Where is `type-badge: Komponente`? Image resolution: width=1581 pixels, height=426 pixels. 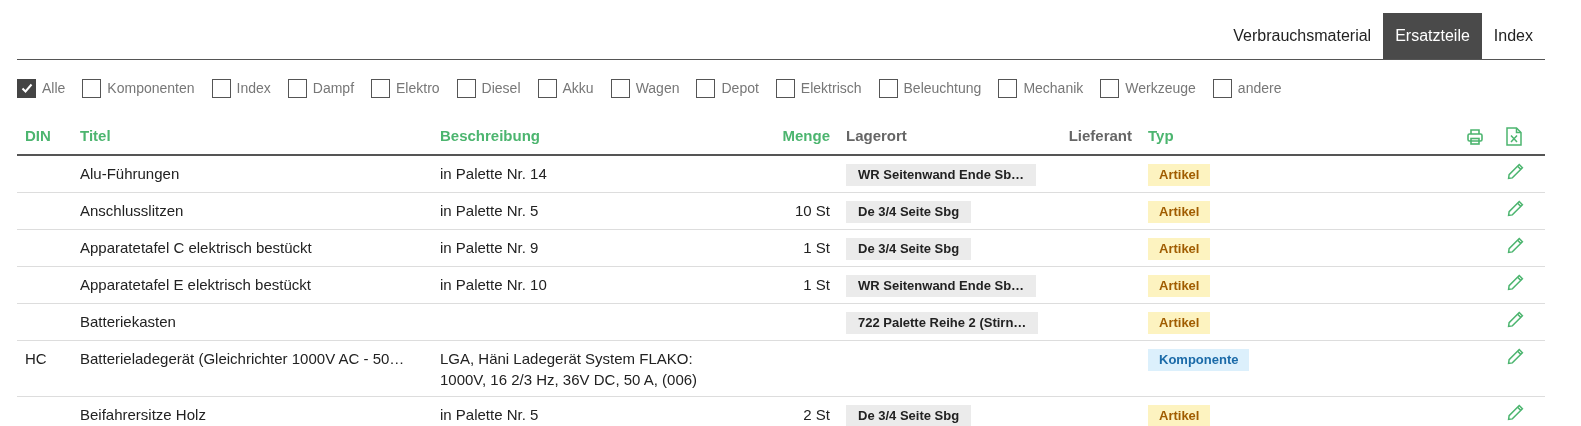 type-badge: Komponente is located at coordinates (1199, 360).